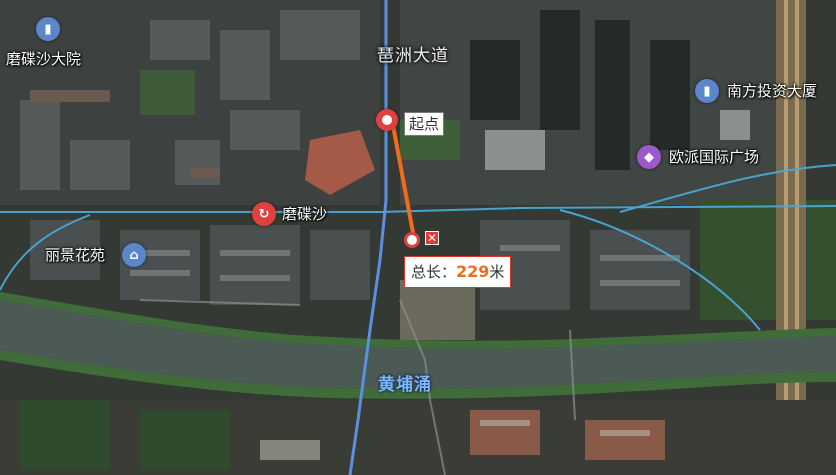 This screenshot has height=475, width=836. What do you see at coordinates (772, 91) in the screenshot?
I see `poi-label-nanfang-touzi: 南方投资大厦` at bounding box center [772, 91].